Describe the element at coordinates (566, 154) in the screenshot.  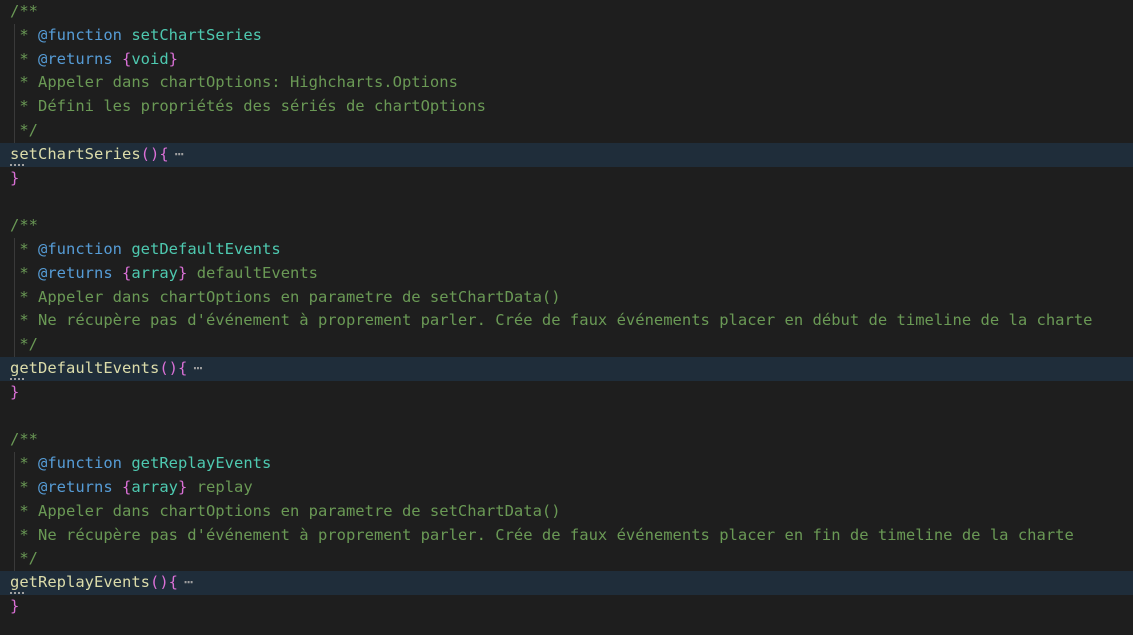
I see `folded-function-line: setChartSeries(){⋯` at that location.